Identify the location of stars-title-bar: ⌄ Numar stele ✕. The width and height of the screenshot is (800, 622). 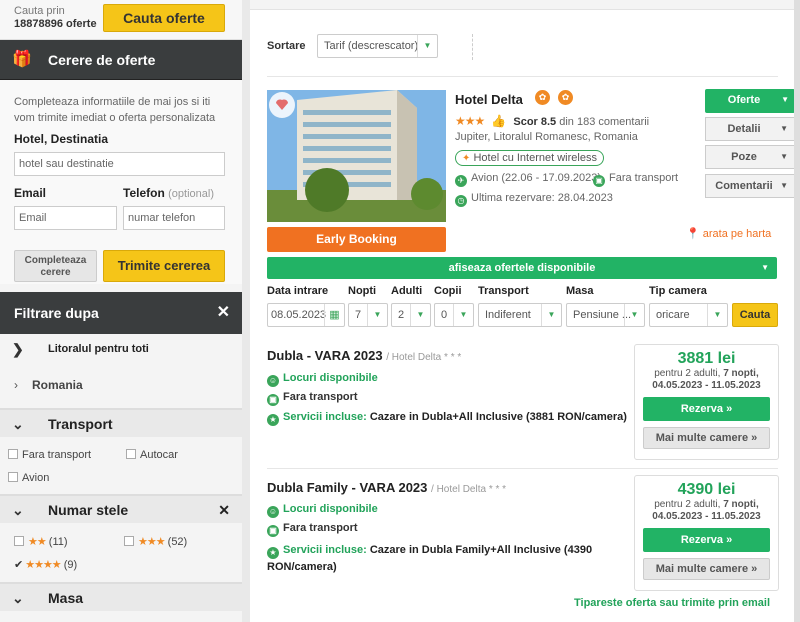
(121, 509).